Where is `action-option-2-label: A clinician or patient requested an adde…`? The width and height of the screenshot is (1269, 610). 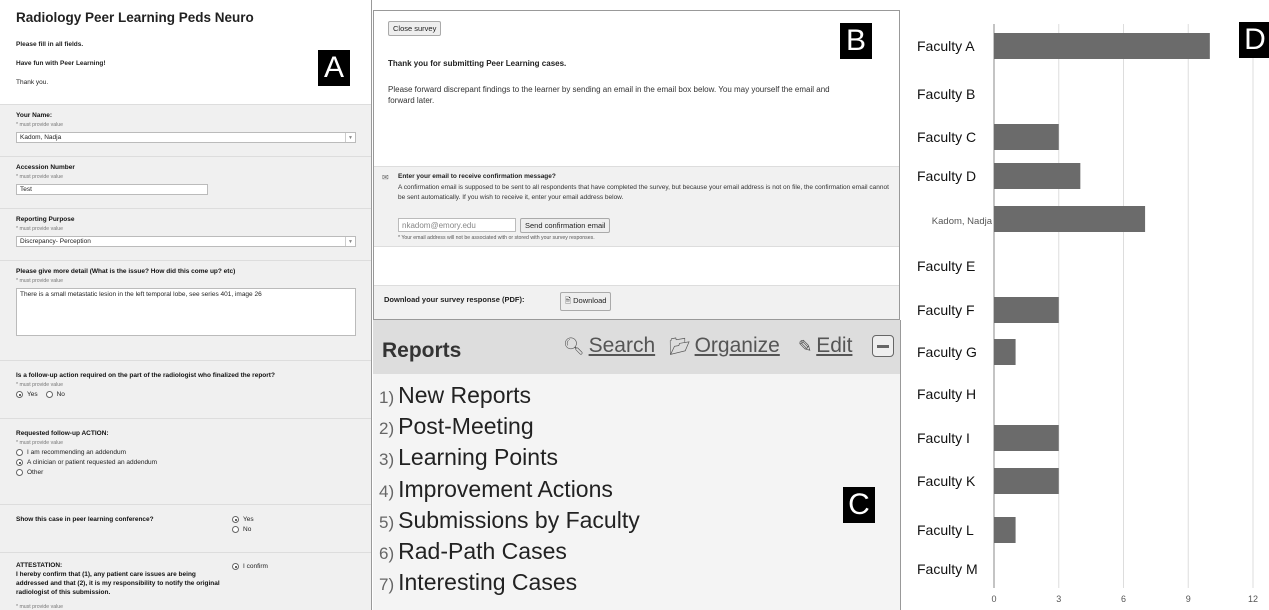 action-option-2-label: A clinician or patient requested an adde… is located at coordinates (92, 462).